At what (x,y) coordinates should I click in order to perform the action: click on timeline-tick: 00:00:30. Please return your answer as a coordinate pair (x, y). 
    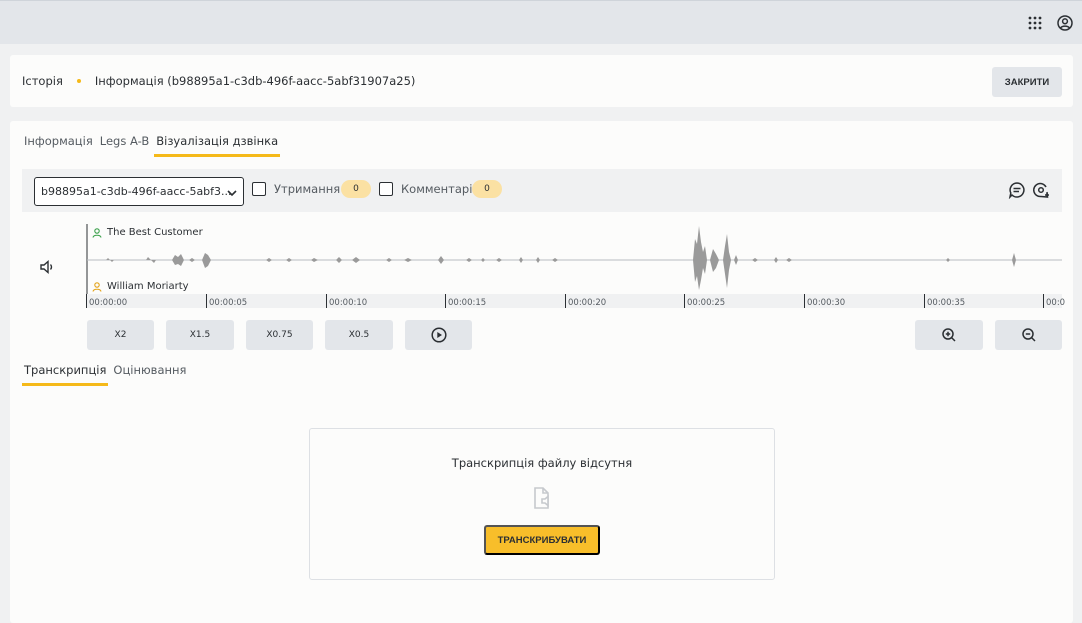
    Looking at the image, I should click on (824, 301).